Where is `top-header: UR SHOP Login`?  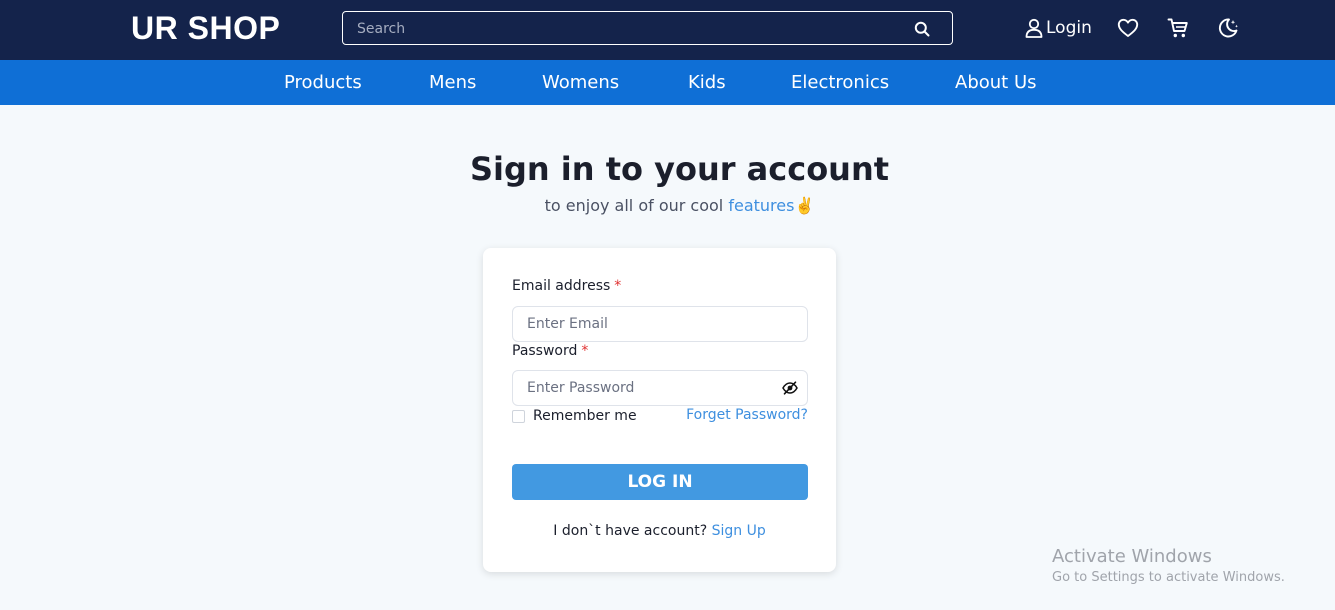
top-header: UR SHOP Login is located at coordinates (667, 30).